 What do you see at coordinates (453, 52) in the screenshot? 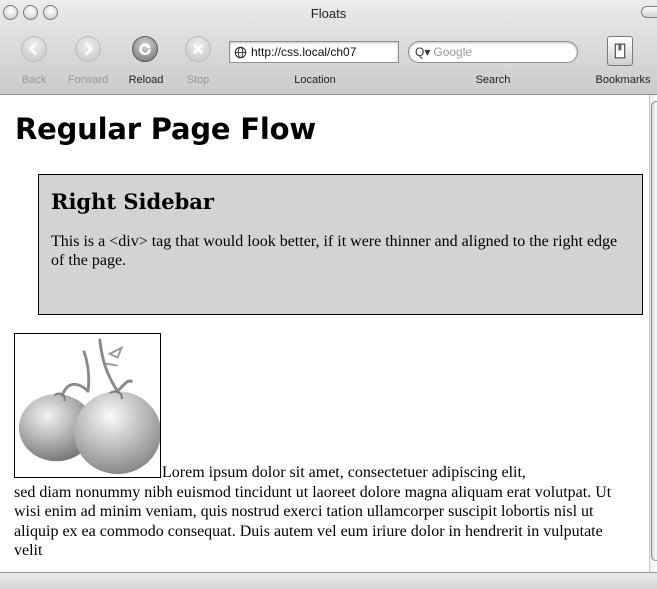
I see `search-placeholder: Google` at bounding box center [453, 52].